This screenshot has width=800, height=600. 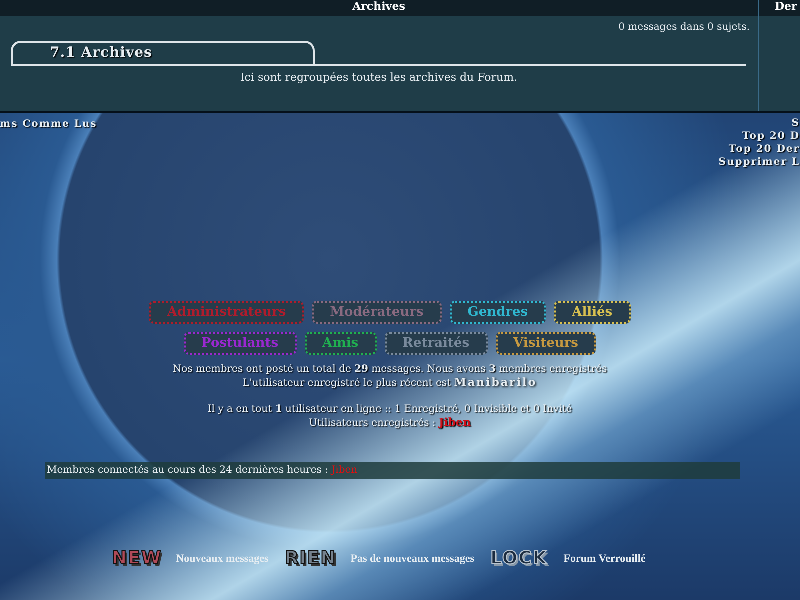 I want to click on group-legend-link: Gendres, so click(x=498, y=312).